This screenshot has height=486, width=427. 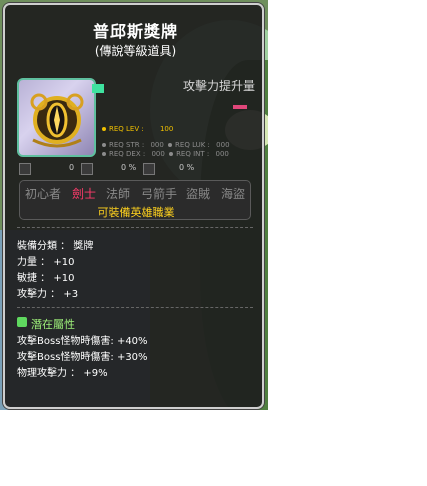 I want to click on job-pirate: 海盜, so click(x=233, y=194).